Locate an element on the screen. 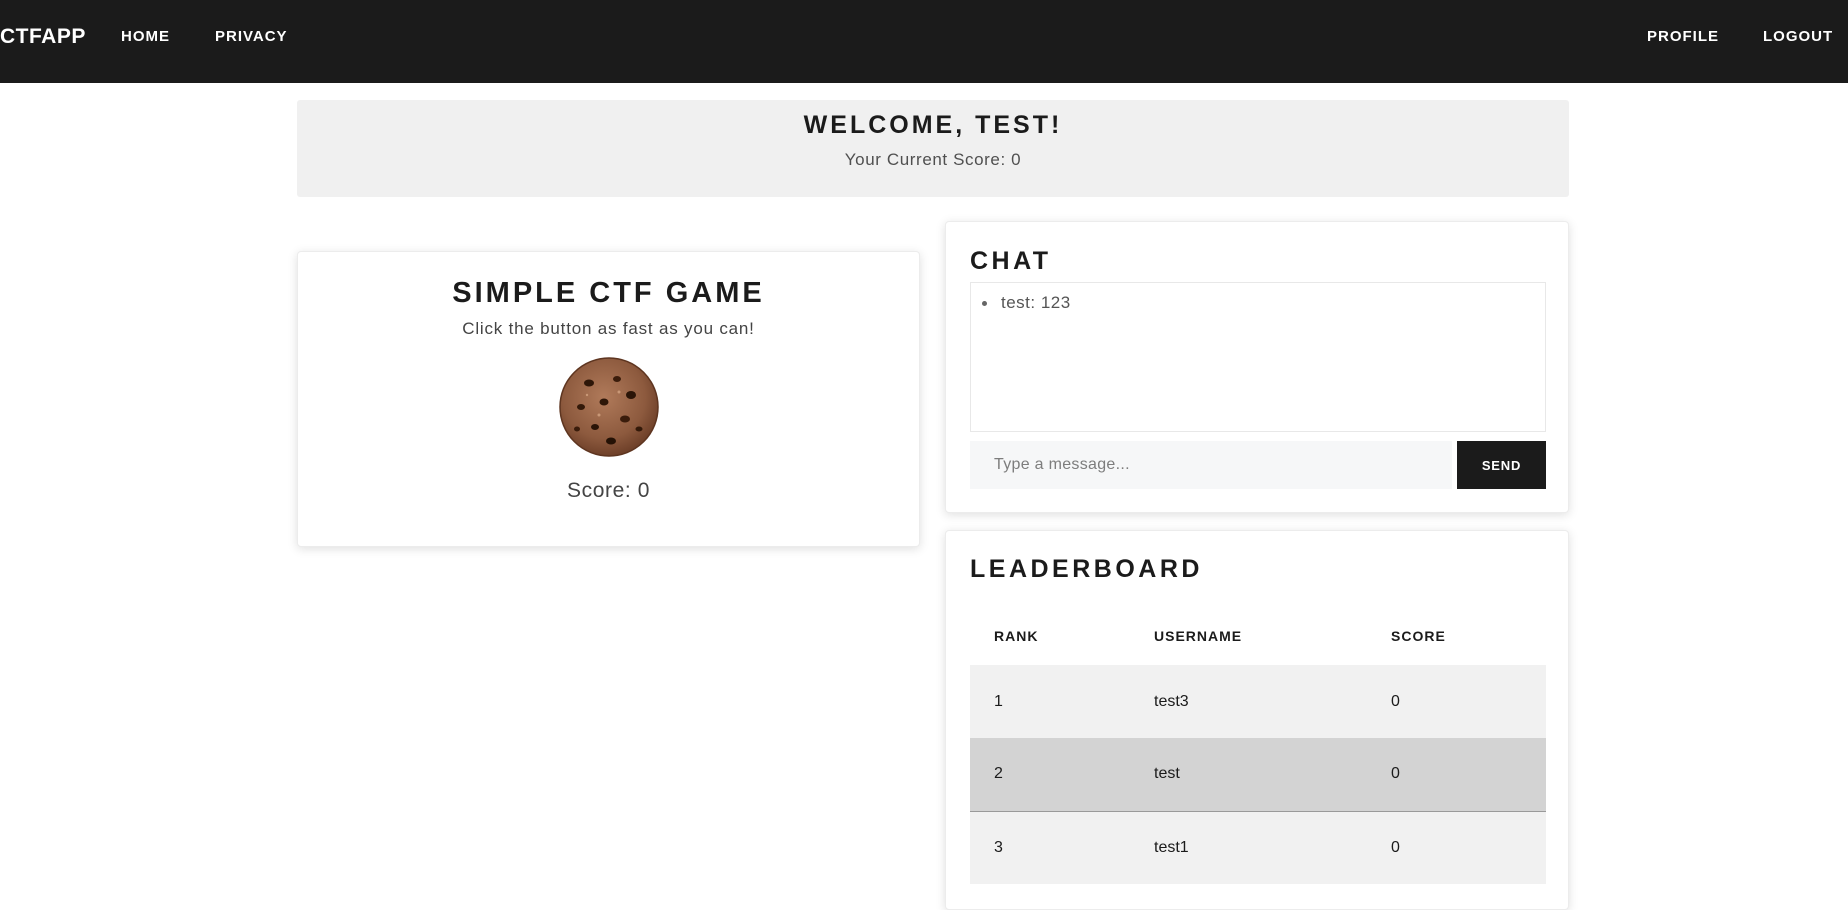 The height and width of the screenshot is (910, 1848). username-cell: test is located at coordinates (1167, 774).